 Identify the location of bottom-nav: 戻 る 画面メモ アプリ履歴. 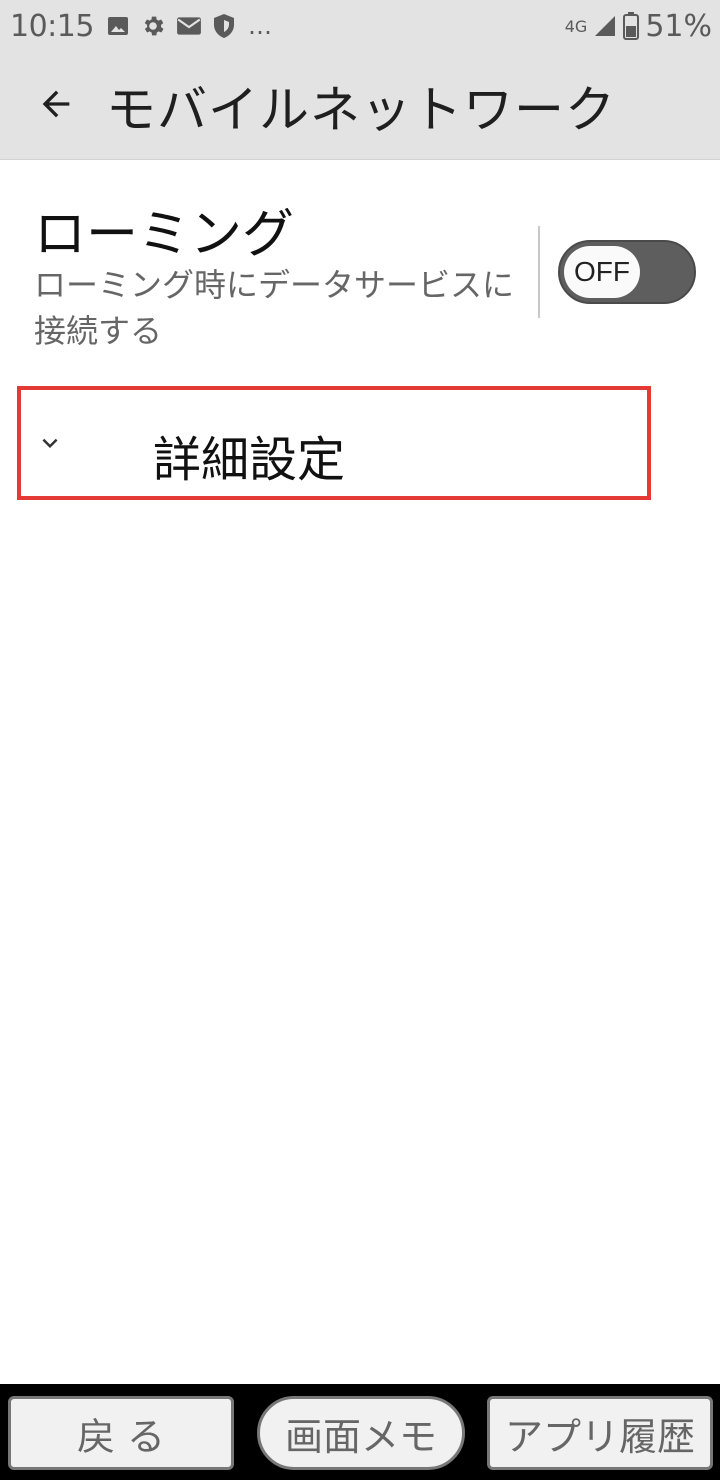
(360, 1432).